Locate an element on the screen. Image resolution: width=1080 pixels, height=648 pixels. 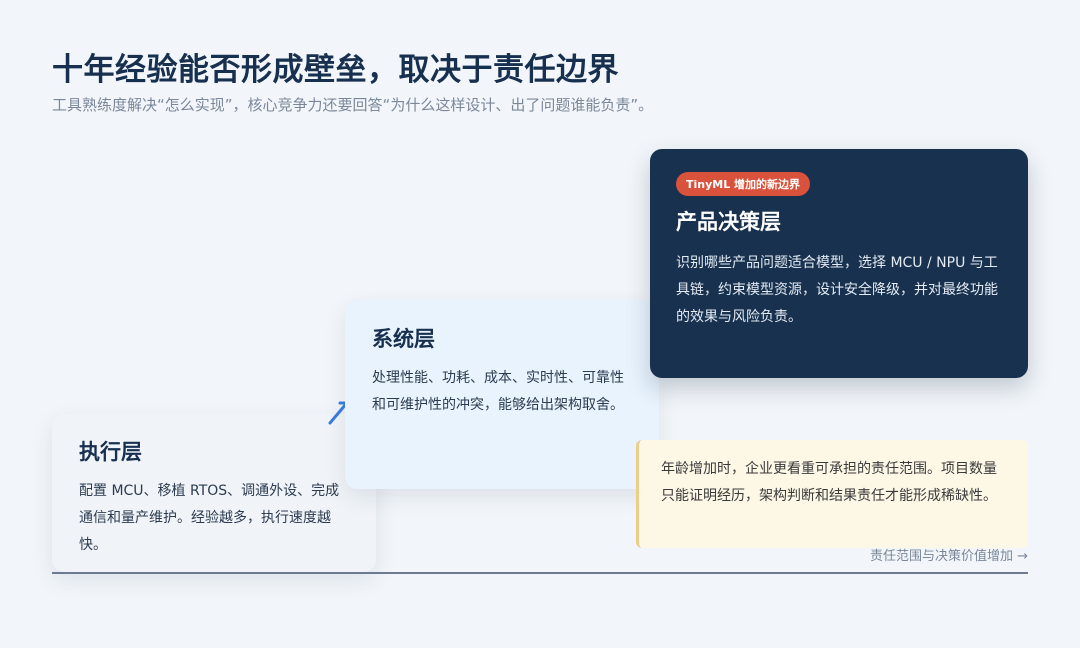
axis-label: 责任范围与决策价值增加 → is located at coordinates (948, 556).